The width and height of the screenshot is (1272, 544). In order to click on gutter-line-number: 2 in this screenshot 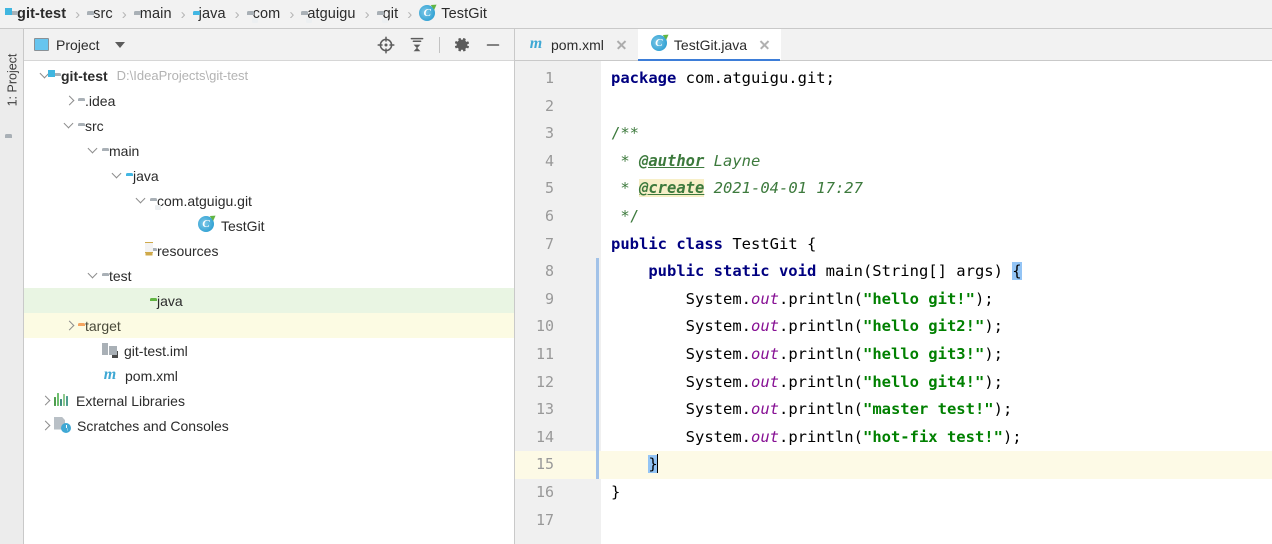, I will do `click(549, 105)`.